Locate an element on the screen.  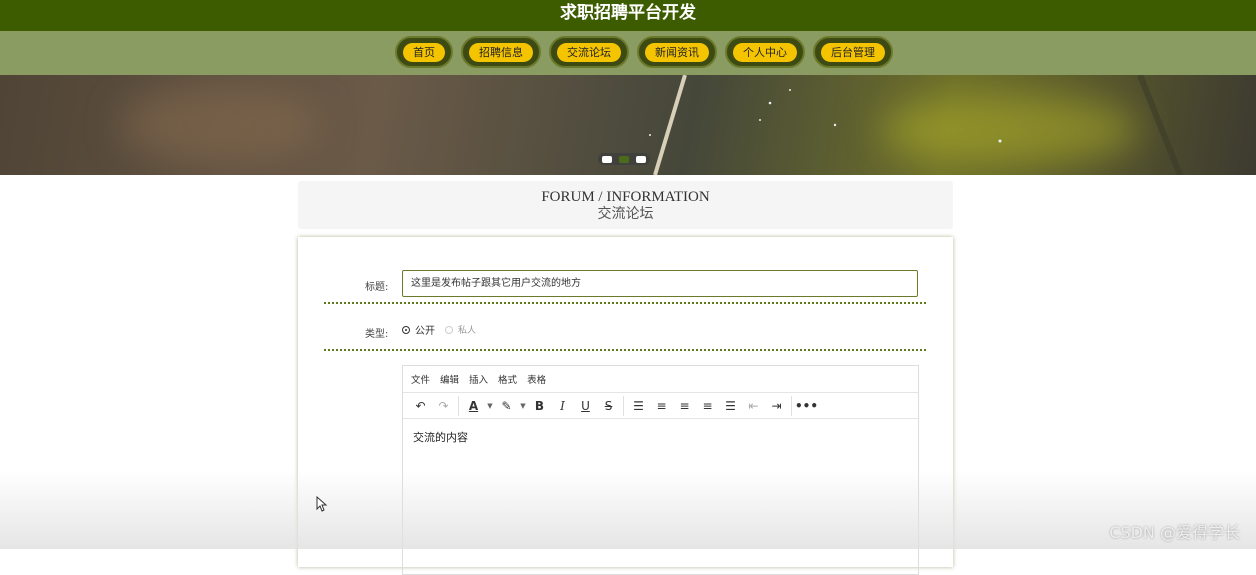
section-title-zh: 交流论坛 is located at coordinates (625, 214).